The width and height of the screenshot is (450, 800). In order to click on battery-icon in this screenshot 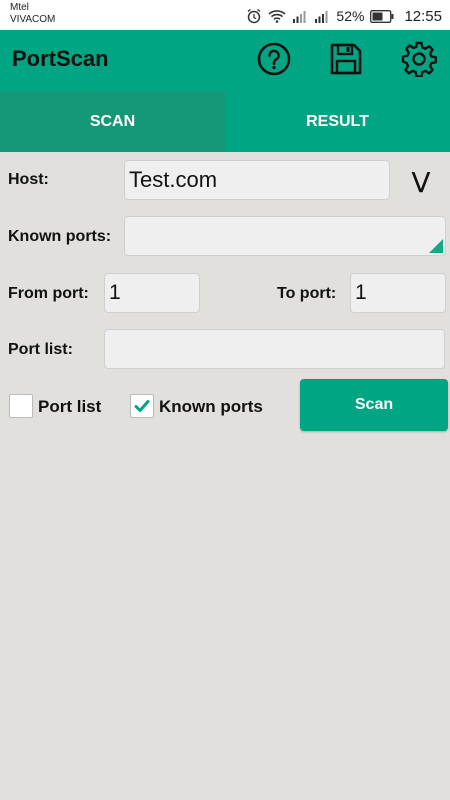, I will do `click(382, 16)`.